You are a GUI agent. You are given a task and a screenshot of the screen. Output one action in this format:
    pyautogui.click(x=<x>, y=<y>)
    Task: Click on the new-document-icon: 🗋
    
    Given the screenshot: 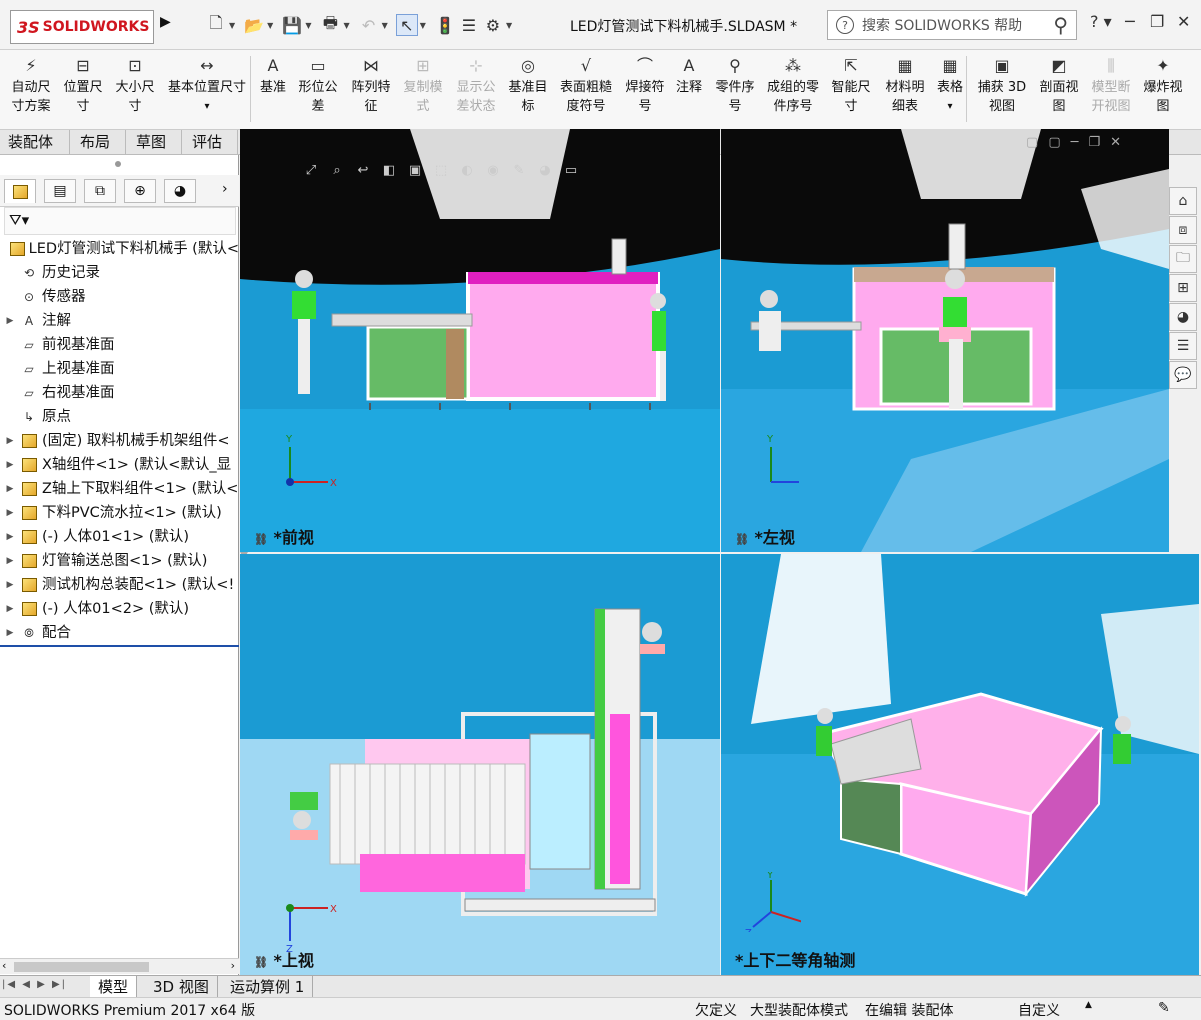 What is the action you would take?
    pyautogui.click(x=216, y=24)
    